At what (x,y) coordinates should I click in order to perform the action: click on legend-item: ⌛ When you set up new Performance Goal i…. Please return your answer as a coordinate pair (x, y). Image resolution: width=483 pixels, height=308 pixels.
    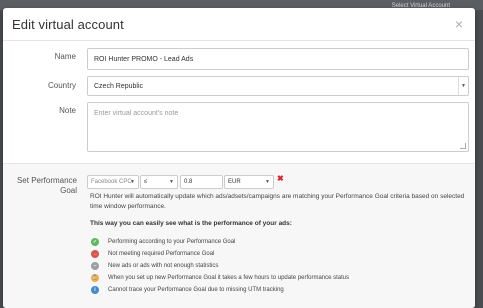
    Looking at the image, I should click on (220, 277).